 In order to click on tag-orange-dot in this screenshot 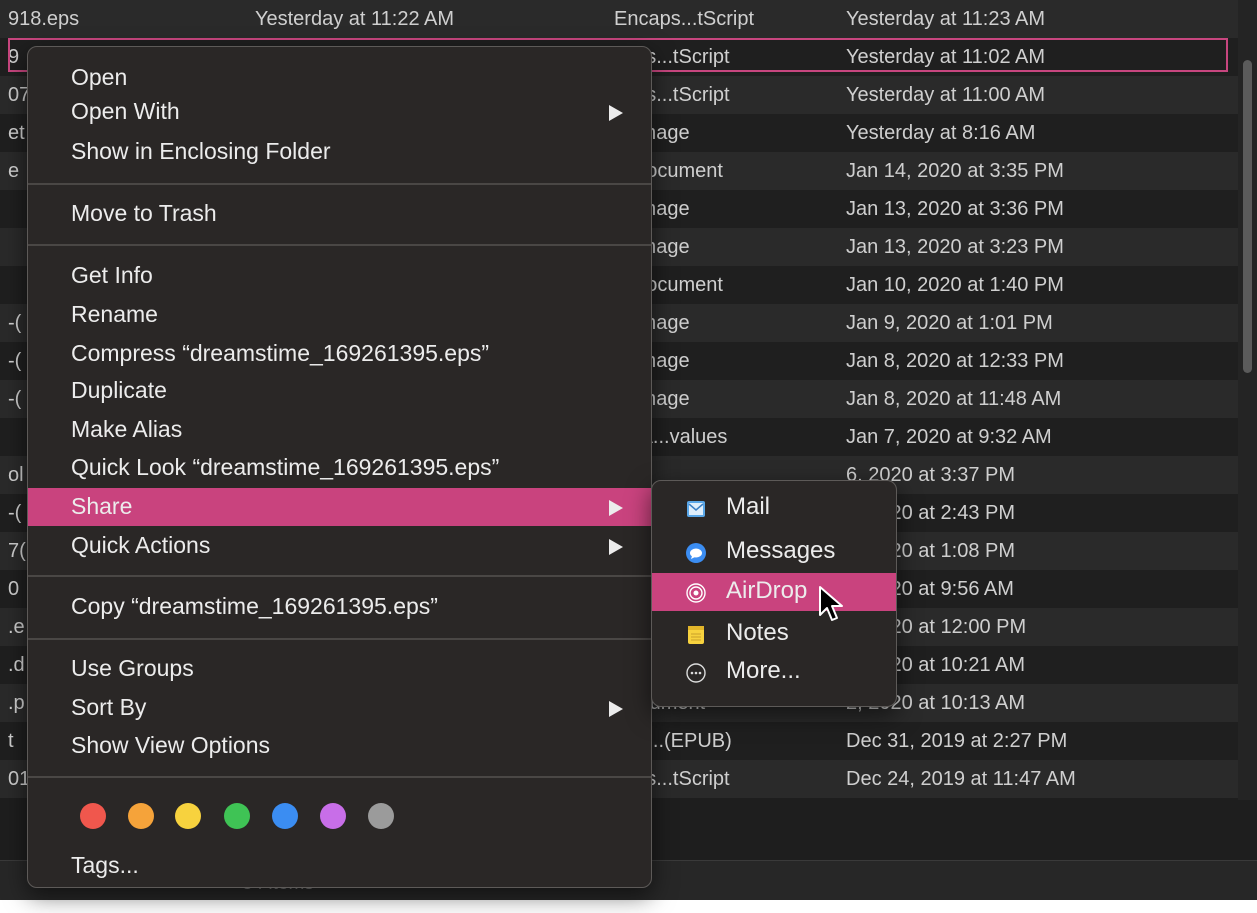, I will do `click(141, 816)`.